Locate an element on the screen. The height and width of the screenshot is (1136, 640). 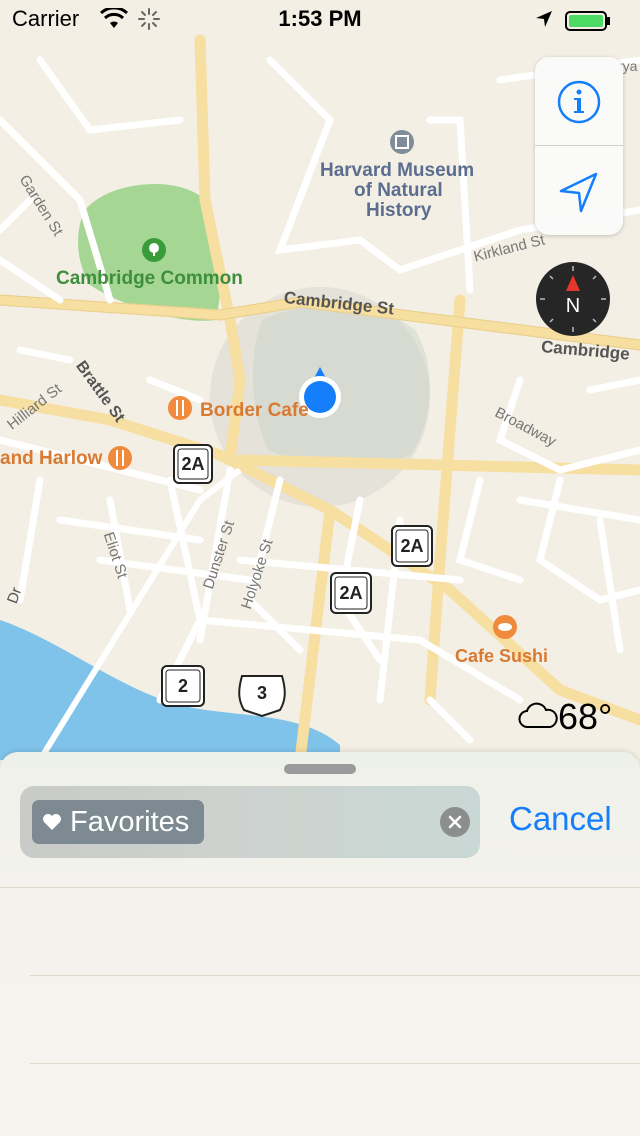
search-token-favorites: Favorites is located at coordinates (118, 822).